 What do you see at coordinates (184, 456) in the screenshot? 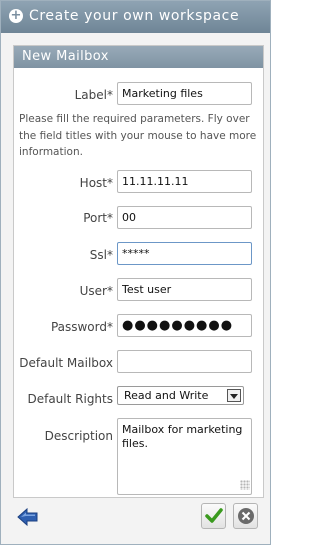
I see `description-textarea: Mailbox for marketing files.` at bounding box center [184, 456].